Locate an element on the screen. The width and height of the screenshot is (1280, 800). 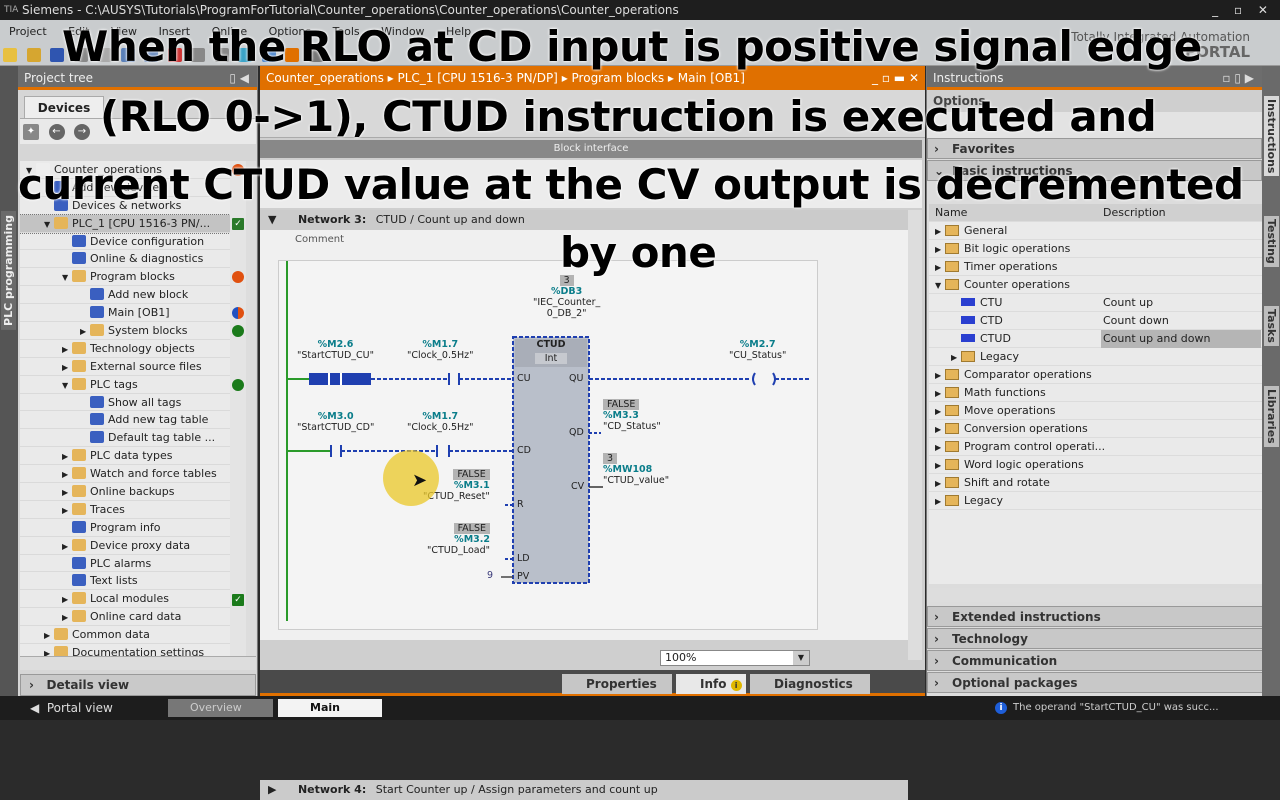
tab-plc-programming: PLC programming is located at coordinates (8, 270).